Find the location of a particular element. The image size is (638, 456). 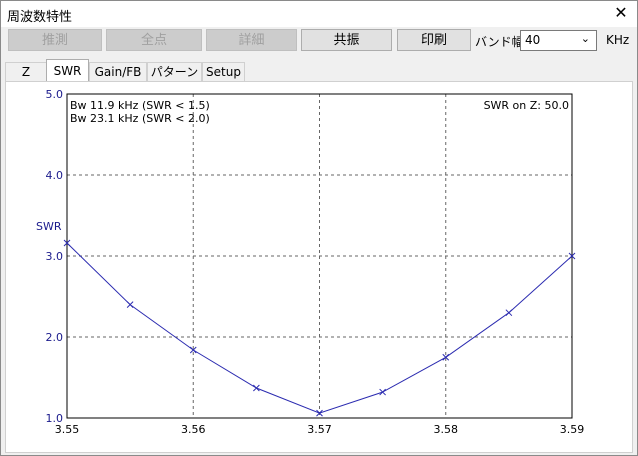

band-width-label: バンド幅 is located at coordinates (499, 42).